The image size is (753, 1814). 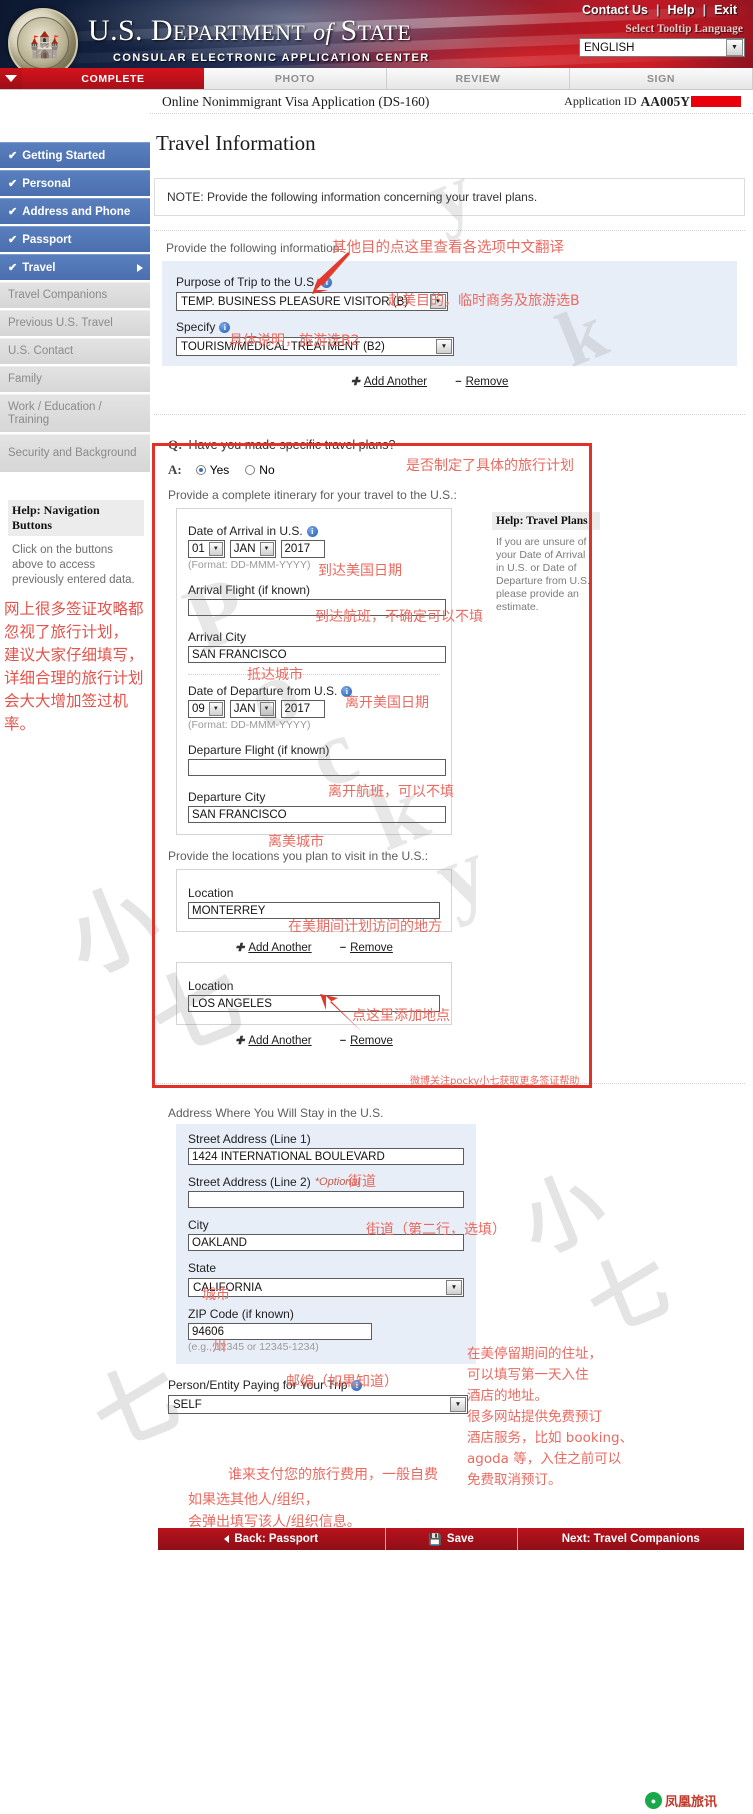 I want to click on back-button: Back: Passport, so click(x=272, y=1539).